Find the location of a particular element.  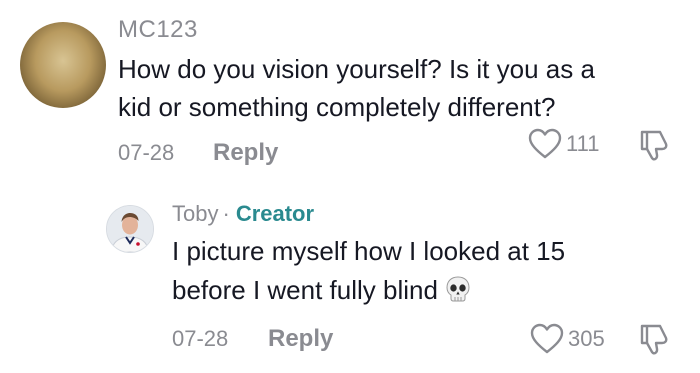

commenter-avatar is located at coordinates (63, 65).